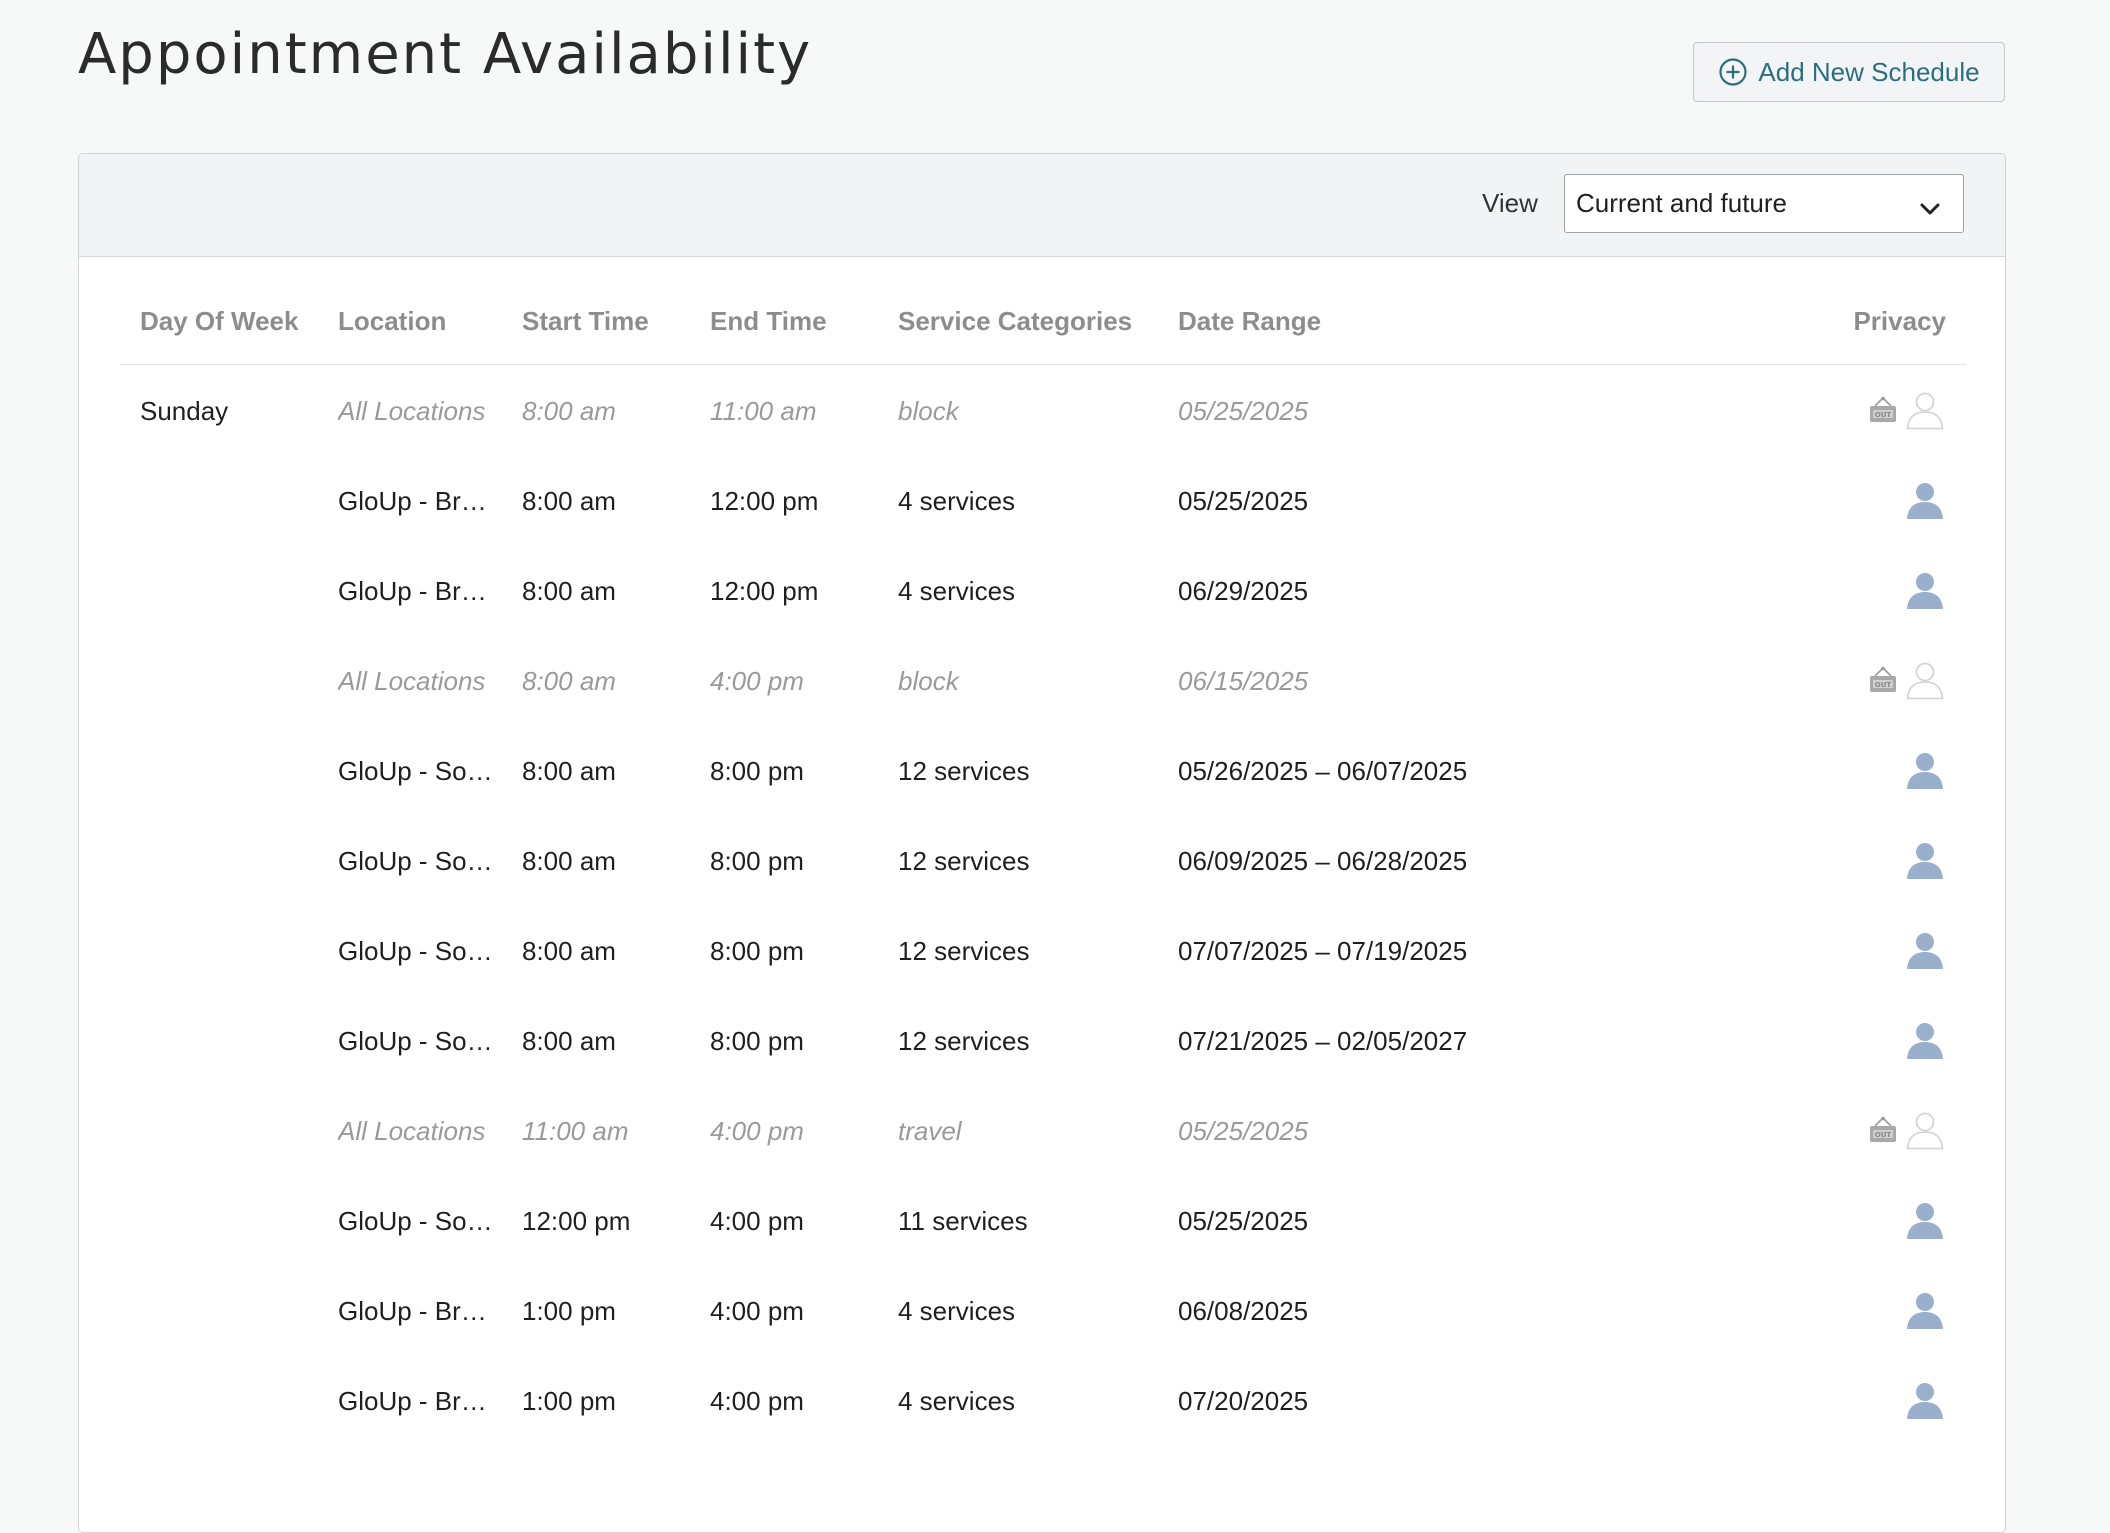  Describe the element at coordinates (1042, 205) in the screenshot. I see `panel-toolbar: View Current and future` at that location.